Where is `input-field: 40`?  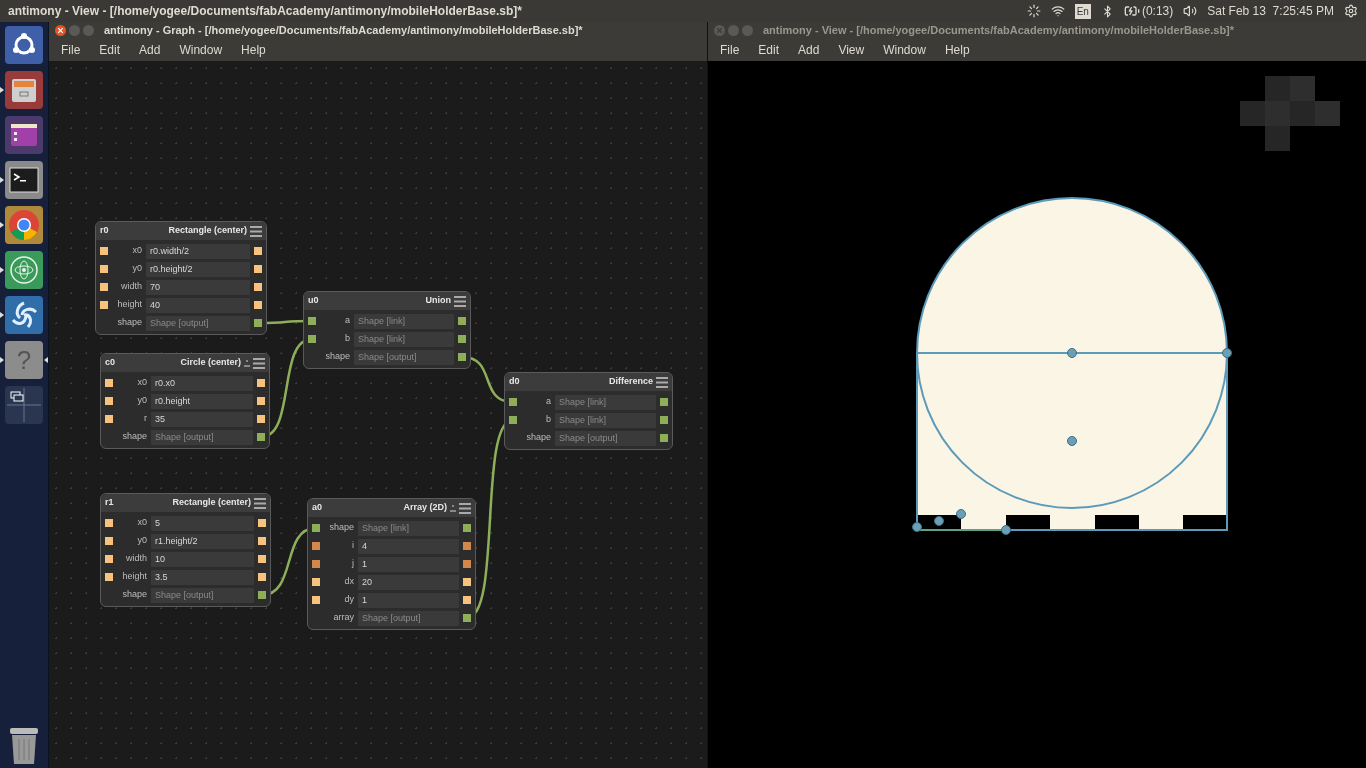 input-field: 40 is located at coordinates (198, 305).